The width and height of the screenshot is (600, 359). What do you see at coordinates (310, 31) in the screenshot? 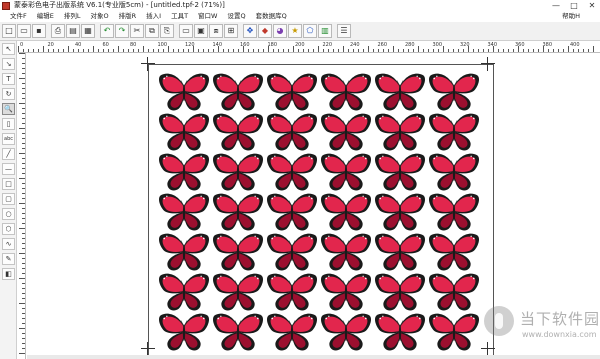
I see `shape-button: ⬠` at bounding box center [310, 31].